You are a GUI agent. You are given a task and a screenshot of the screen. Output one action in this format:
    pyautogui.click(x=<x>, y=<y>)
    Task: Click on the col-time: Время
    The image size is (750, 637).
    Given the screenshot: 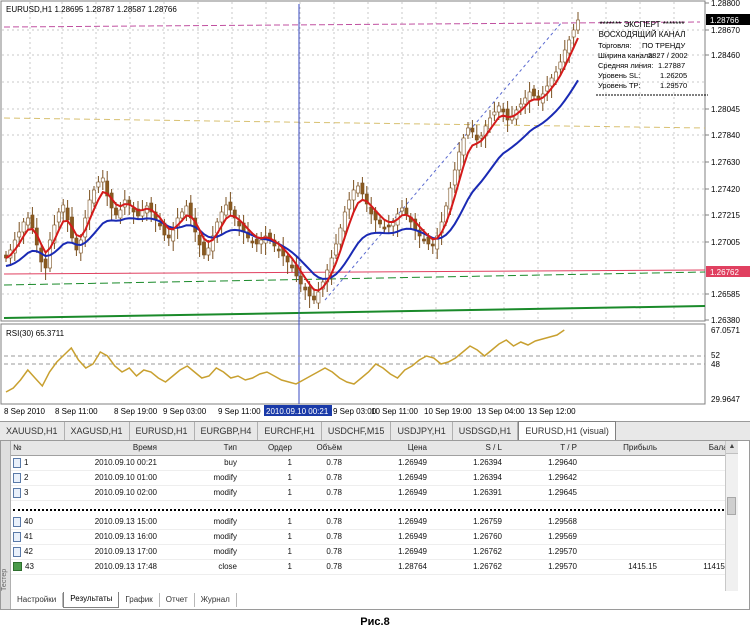 What is the action you would take?
    pyautogui.click(x=101, y=448)
    